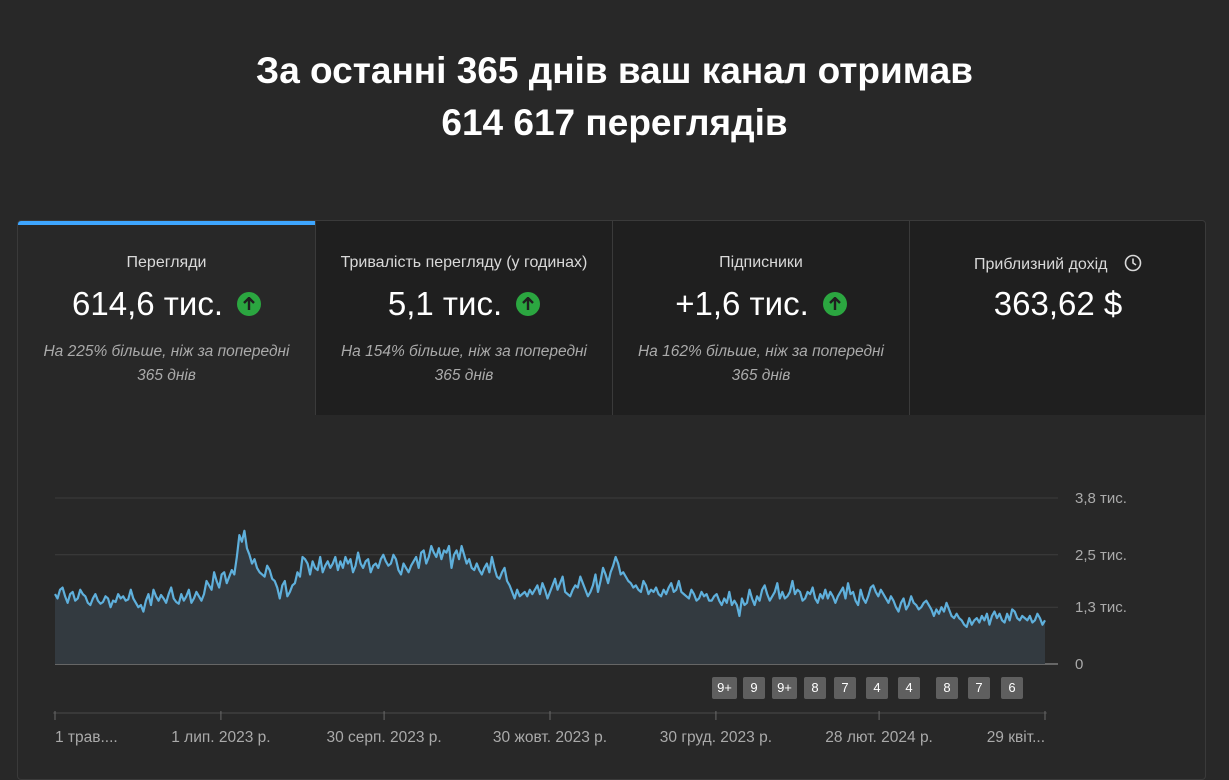 This screenshot has height=780, width=1229. I want to click on annotation-badge: 6, so click(1012, 688).